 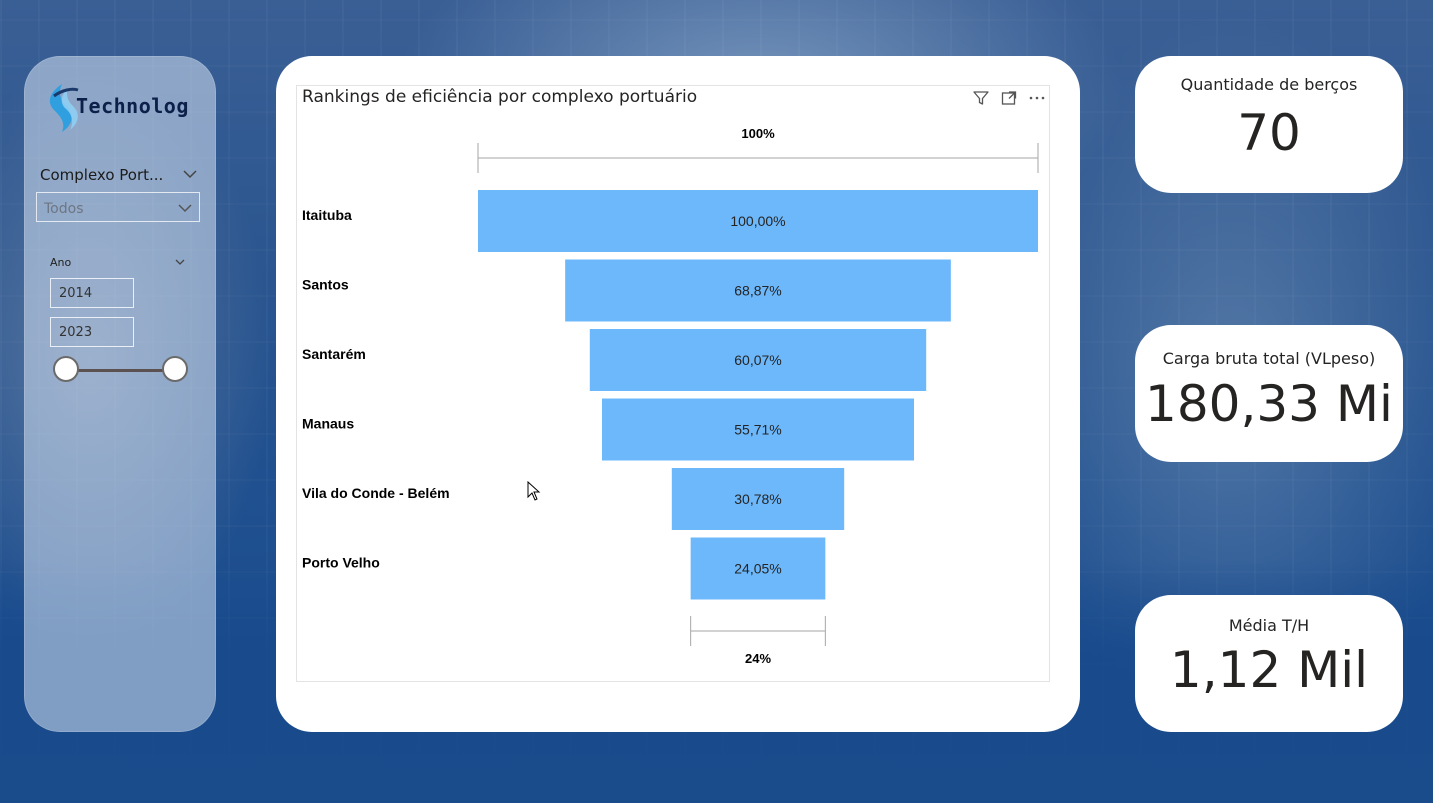 I want to click on bar-value-label: 24,05%, so click(x=757, y=569).